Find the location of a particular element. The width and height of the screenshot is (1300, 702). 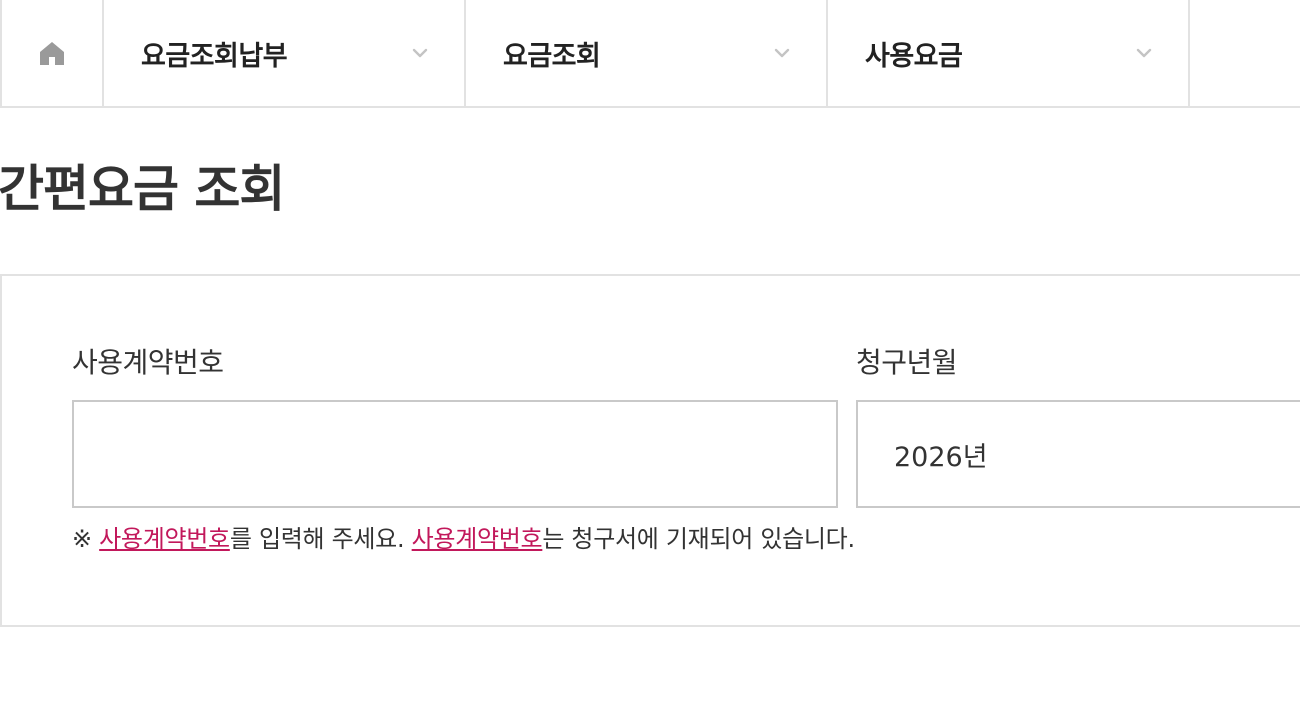

home-icon is located at coordinates (52, 53).